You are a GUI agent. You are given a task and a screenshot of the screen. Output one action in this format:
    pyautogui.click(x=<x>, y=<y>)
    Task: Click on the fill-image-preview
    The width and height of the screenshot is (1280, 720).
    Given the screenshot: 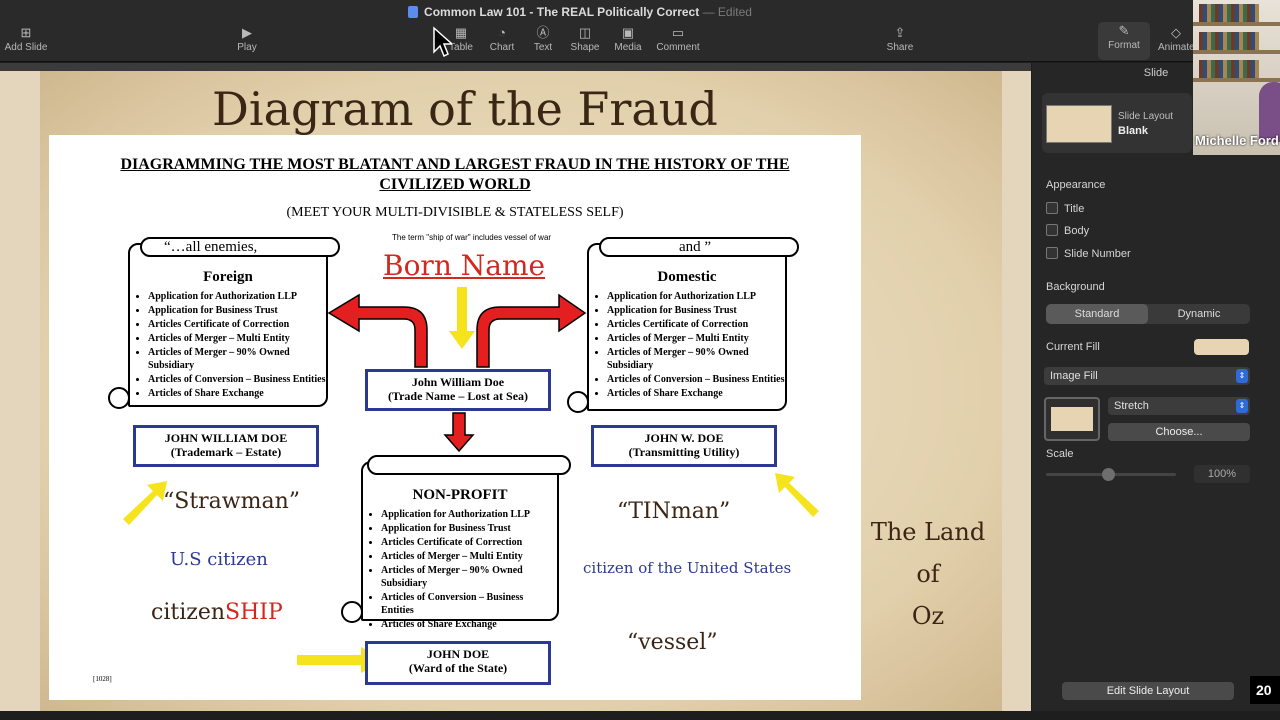 What is the action you would take?
    pyautogui.click(x=1072, y=419)
    